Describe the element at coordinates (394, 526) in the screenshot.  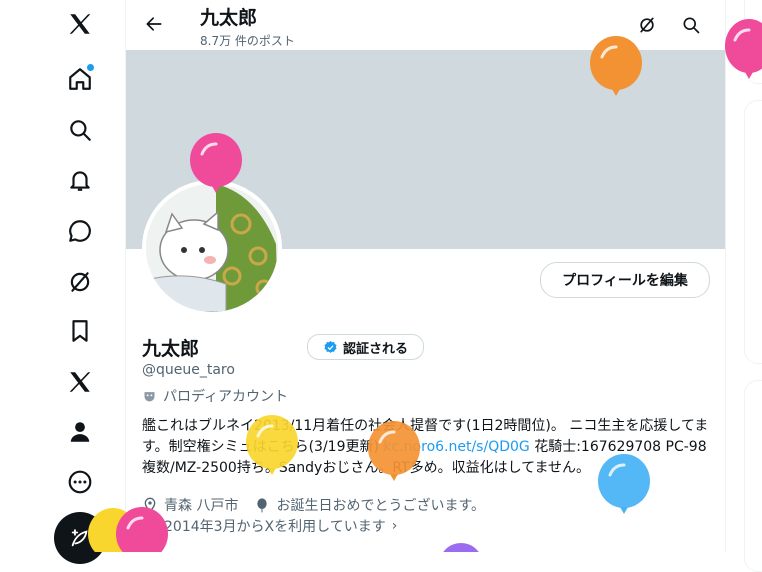
I see `chevron-right-icon: ›` at that location.